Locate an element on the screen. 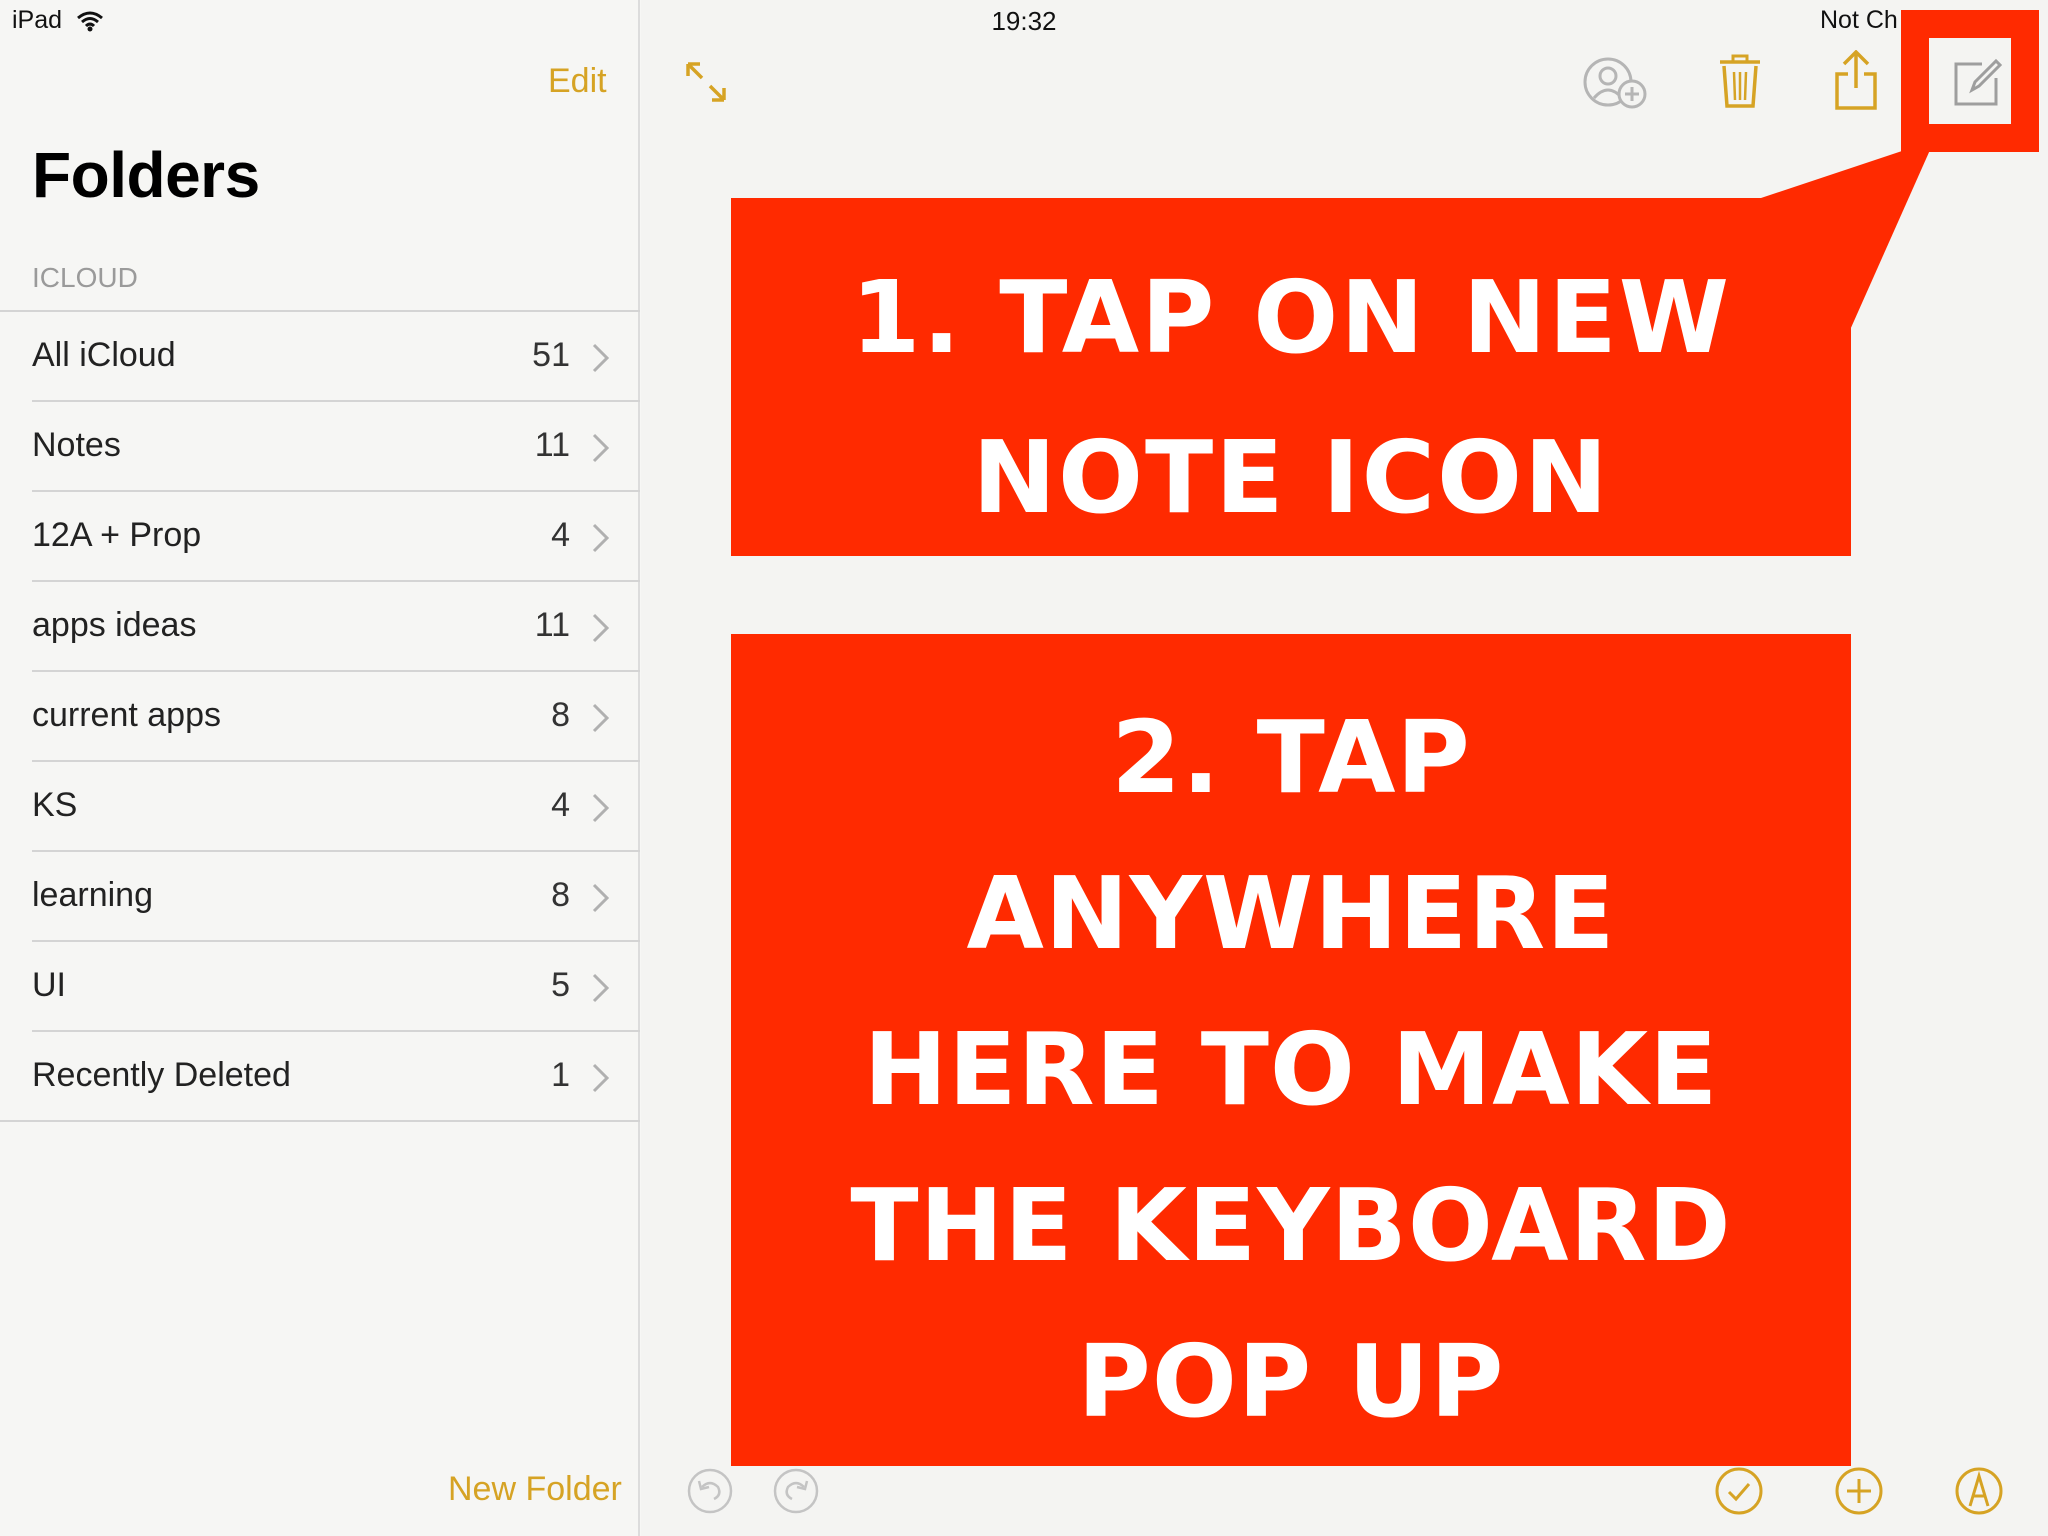 This screenshot has width=2048, height=1536. callout-text: THE KEYBOARD is located at coordinates (1291, 1225).